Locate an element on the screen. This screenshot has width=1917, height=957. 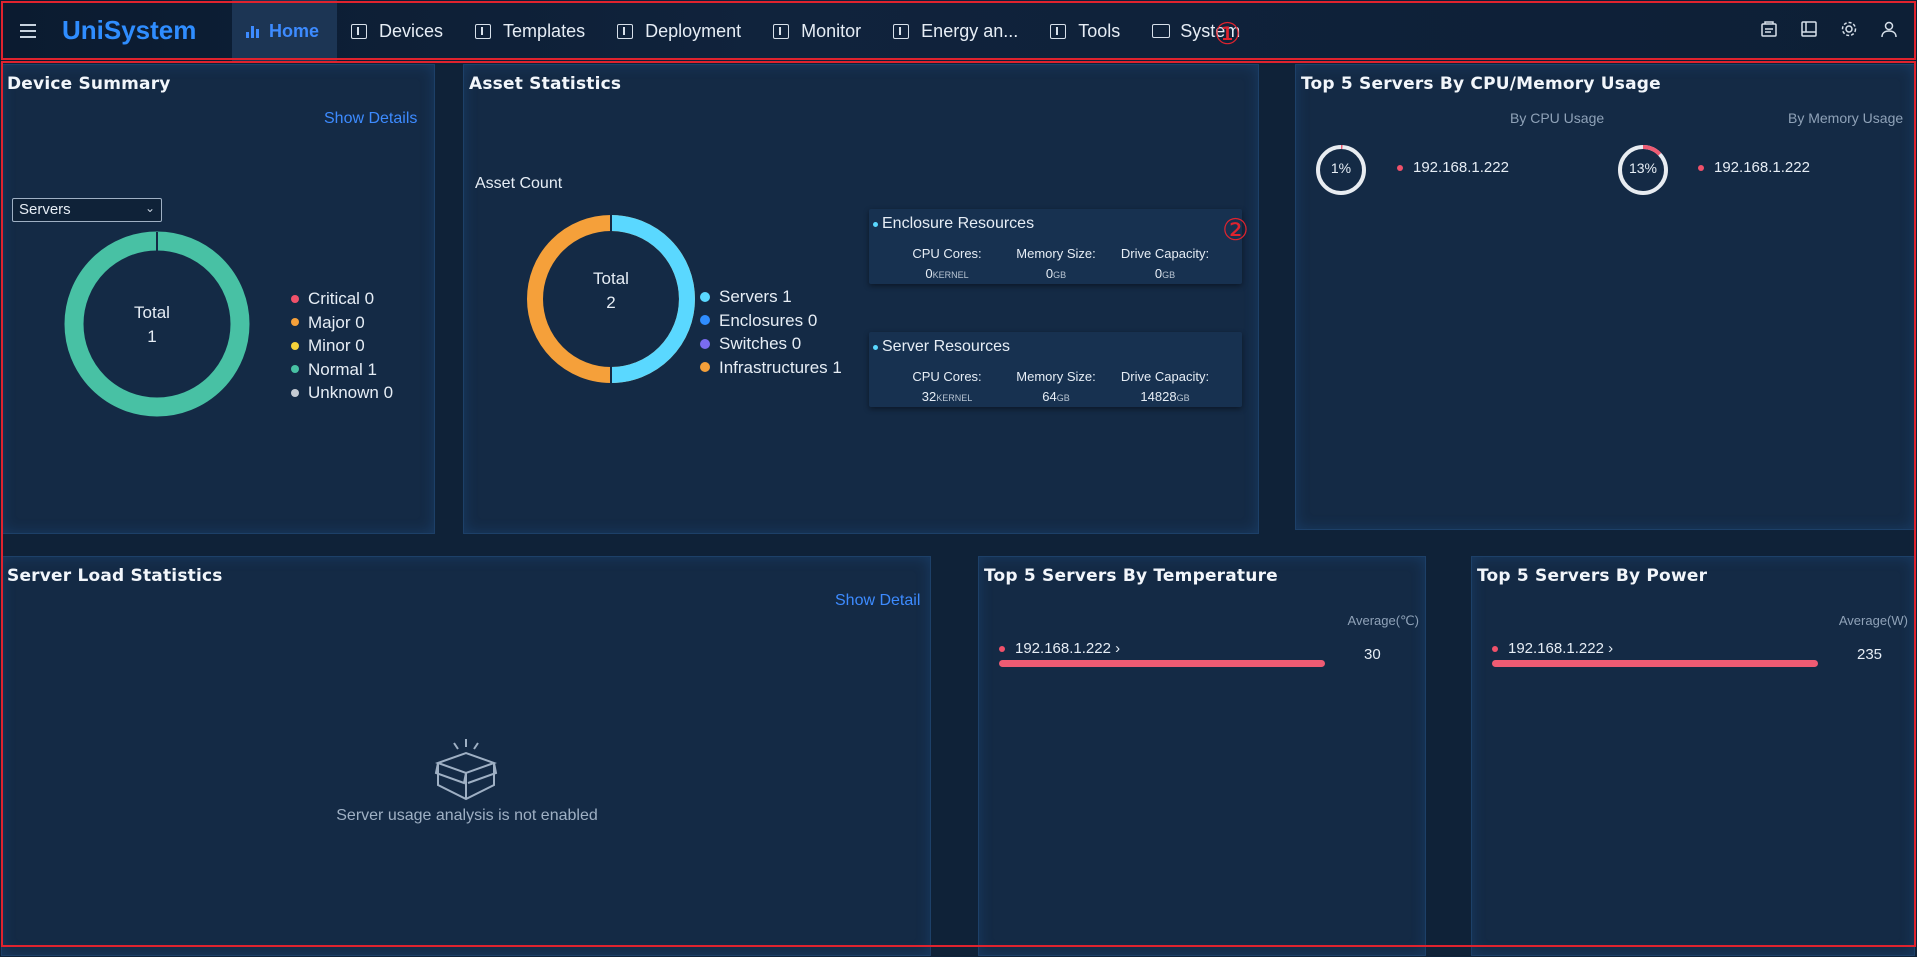
legend-label: Normal 1 is located at coordinates (342, 369).